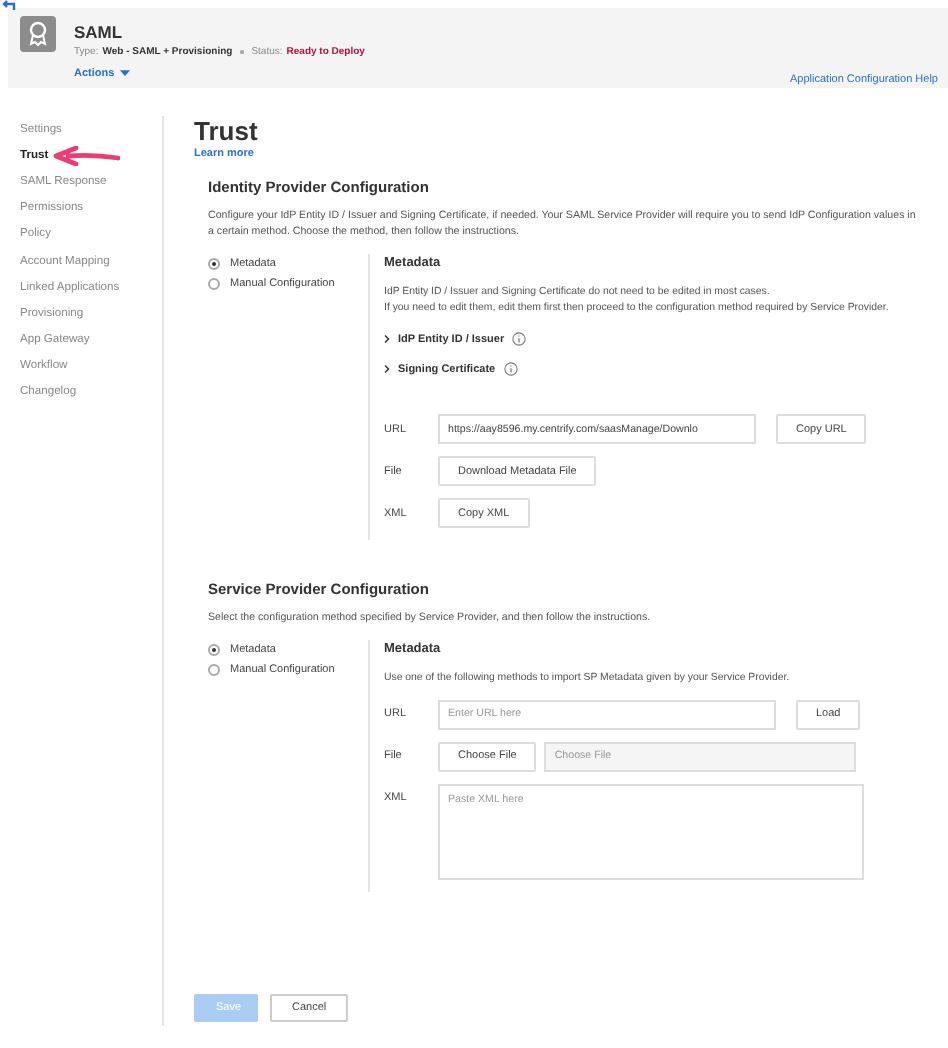 The height and width of the screenshot is (1048, 948). I want to click on separator-dot-icon, so click(242, 52).